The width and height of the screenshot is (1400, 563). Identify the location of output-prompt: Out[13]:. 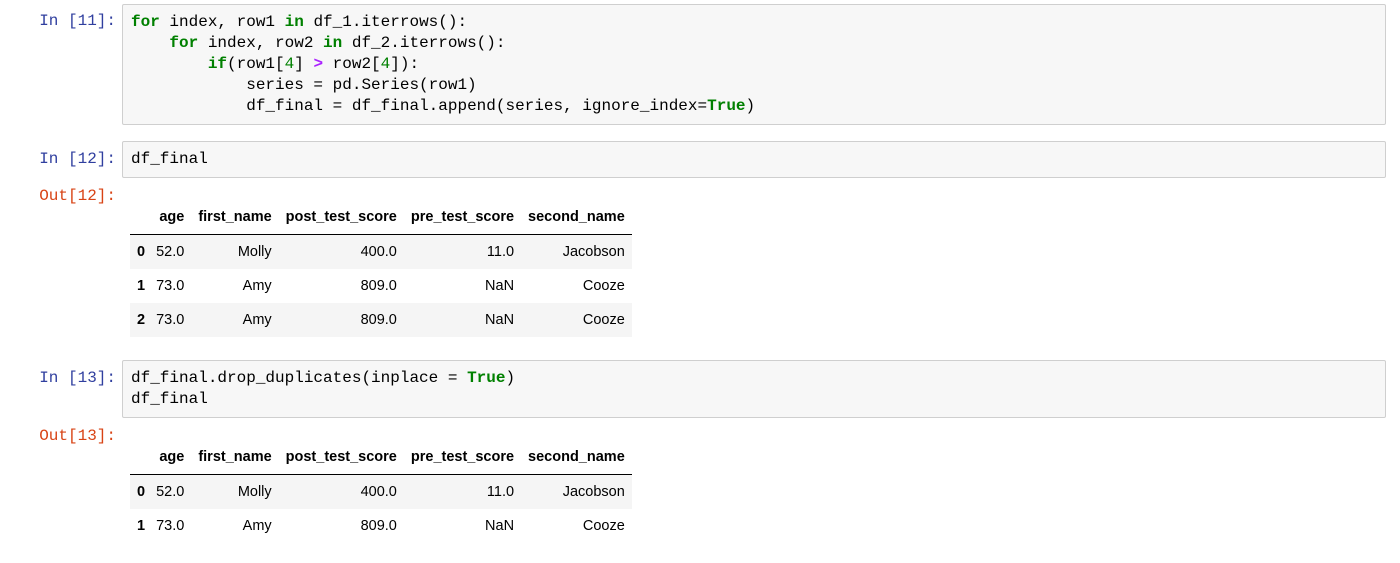
(77, 436).